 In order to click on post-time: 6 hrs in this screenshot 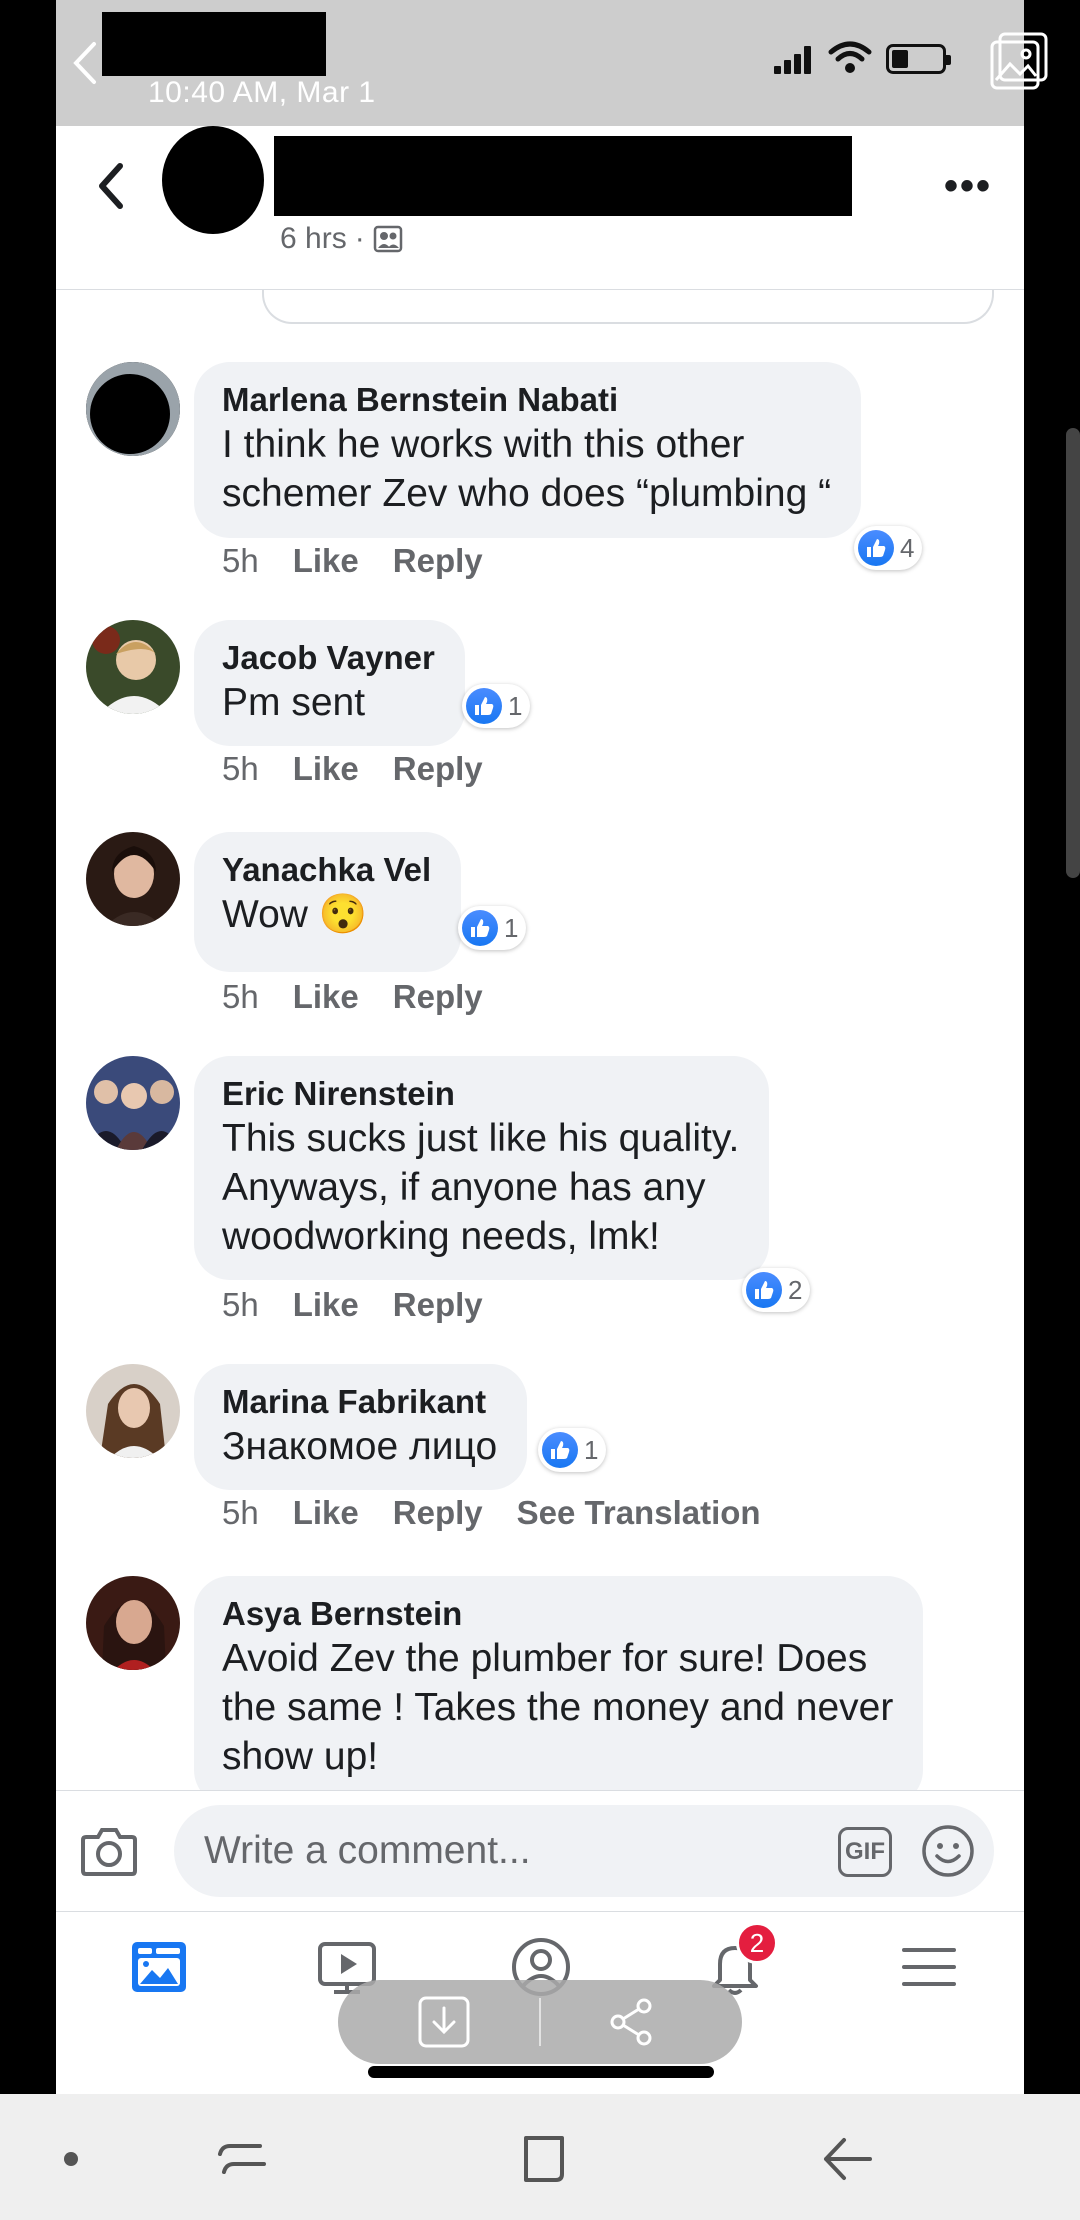, I will do `click(313, 238)`.